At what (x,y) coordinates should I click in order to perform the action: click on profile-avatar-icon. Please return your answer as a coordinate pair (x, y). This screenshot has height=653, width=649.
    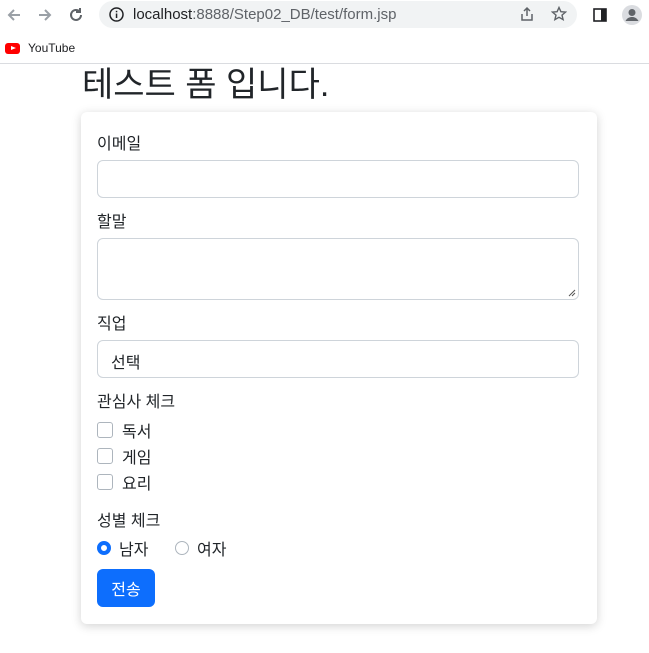
    Looking at the image, I should click on (632, 15).